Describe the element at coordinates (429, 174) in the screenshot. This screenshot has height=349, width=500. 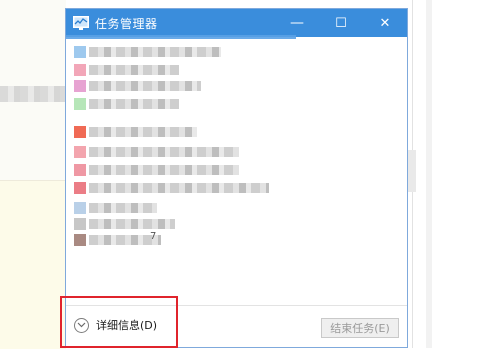
I see `scrollbar-track` at that location.